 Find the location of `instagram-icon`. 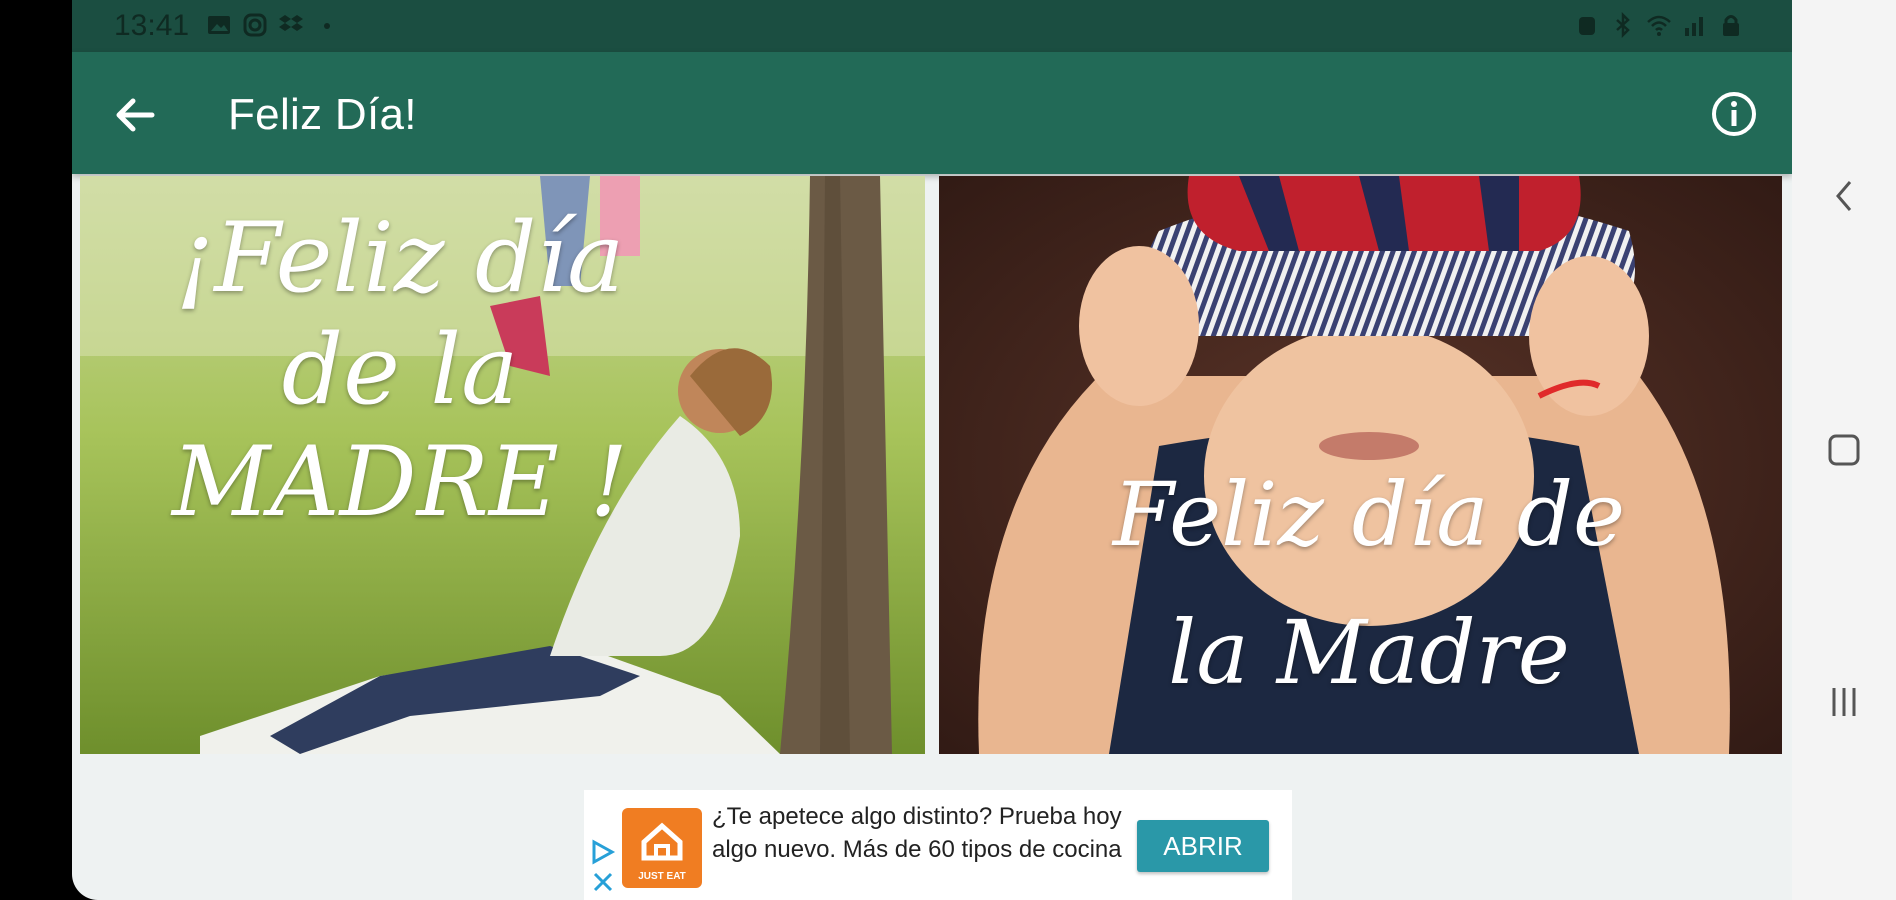

instagram-icon is located at coordinates (255, 25).